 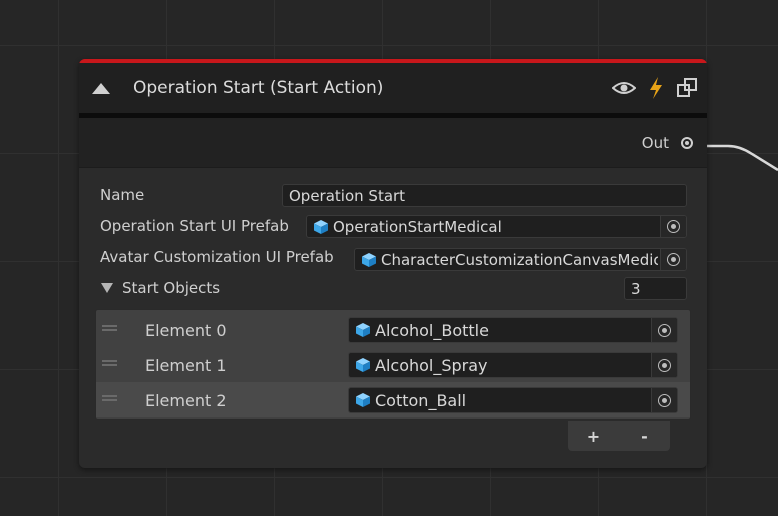 I want to click on name-value: Operation Start, so click(x=347, y=195).